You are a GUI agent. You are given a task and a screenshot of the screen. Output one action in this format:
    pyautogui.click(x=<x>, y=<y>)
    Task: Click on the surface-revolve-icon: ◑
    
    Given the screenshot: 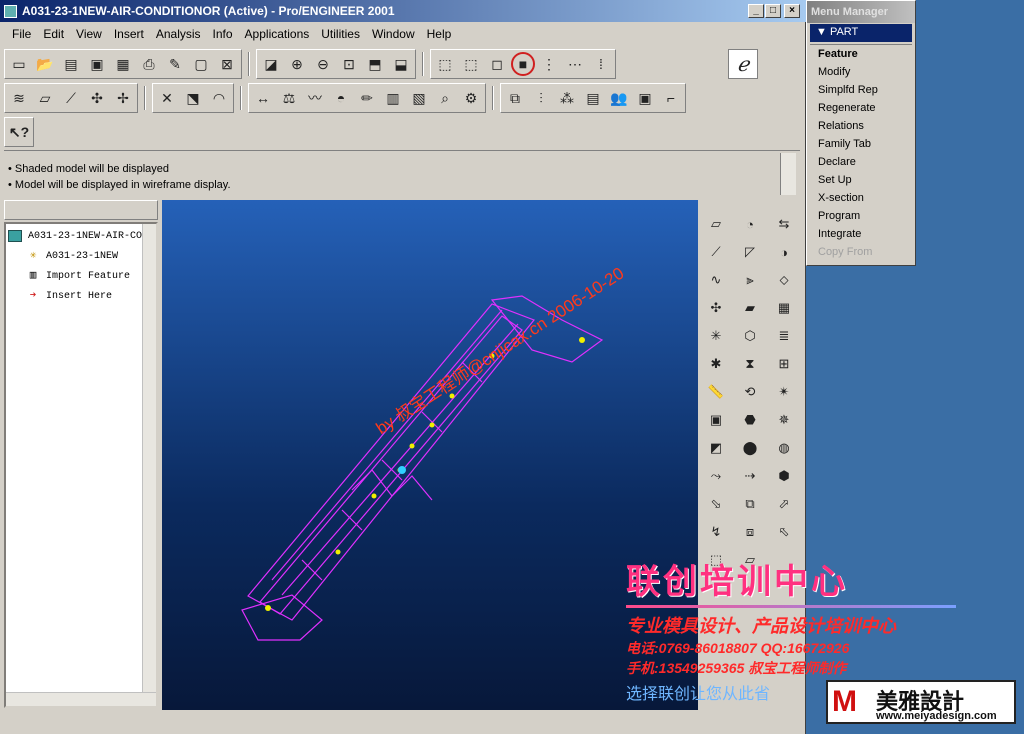 What is the action you would take?
    pyautogui.click(x=784, y=252)
    